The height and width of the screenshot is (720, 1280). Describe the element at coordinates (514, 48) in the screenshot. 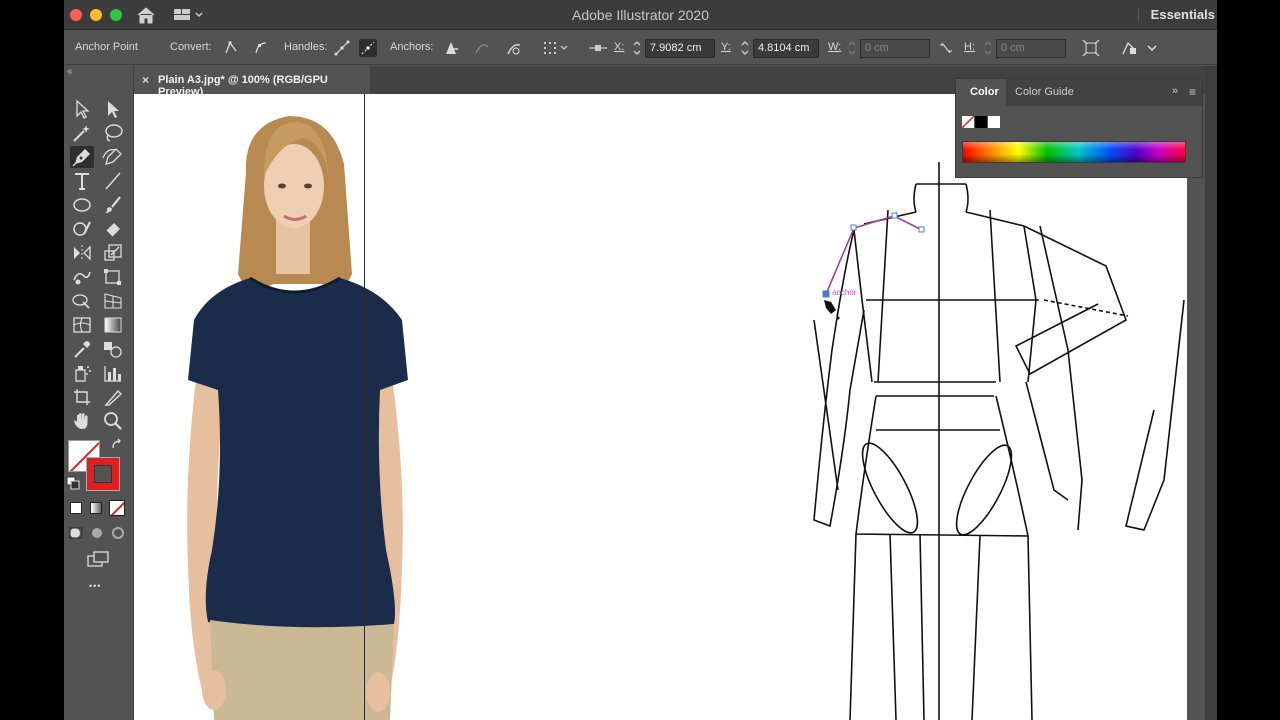

I see `cut-path-icon` at that location.